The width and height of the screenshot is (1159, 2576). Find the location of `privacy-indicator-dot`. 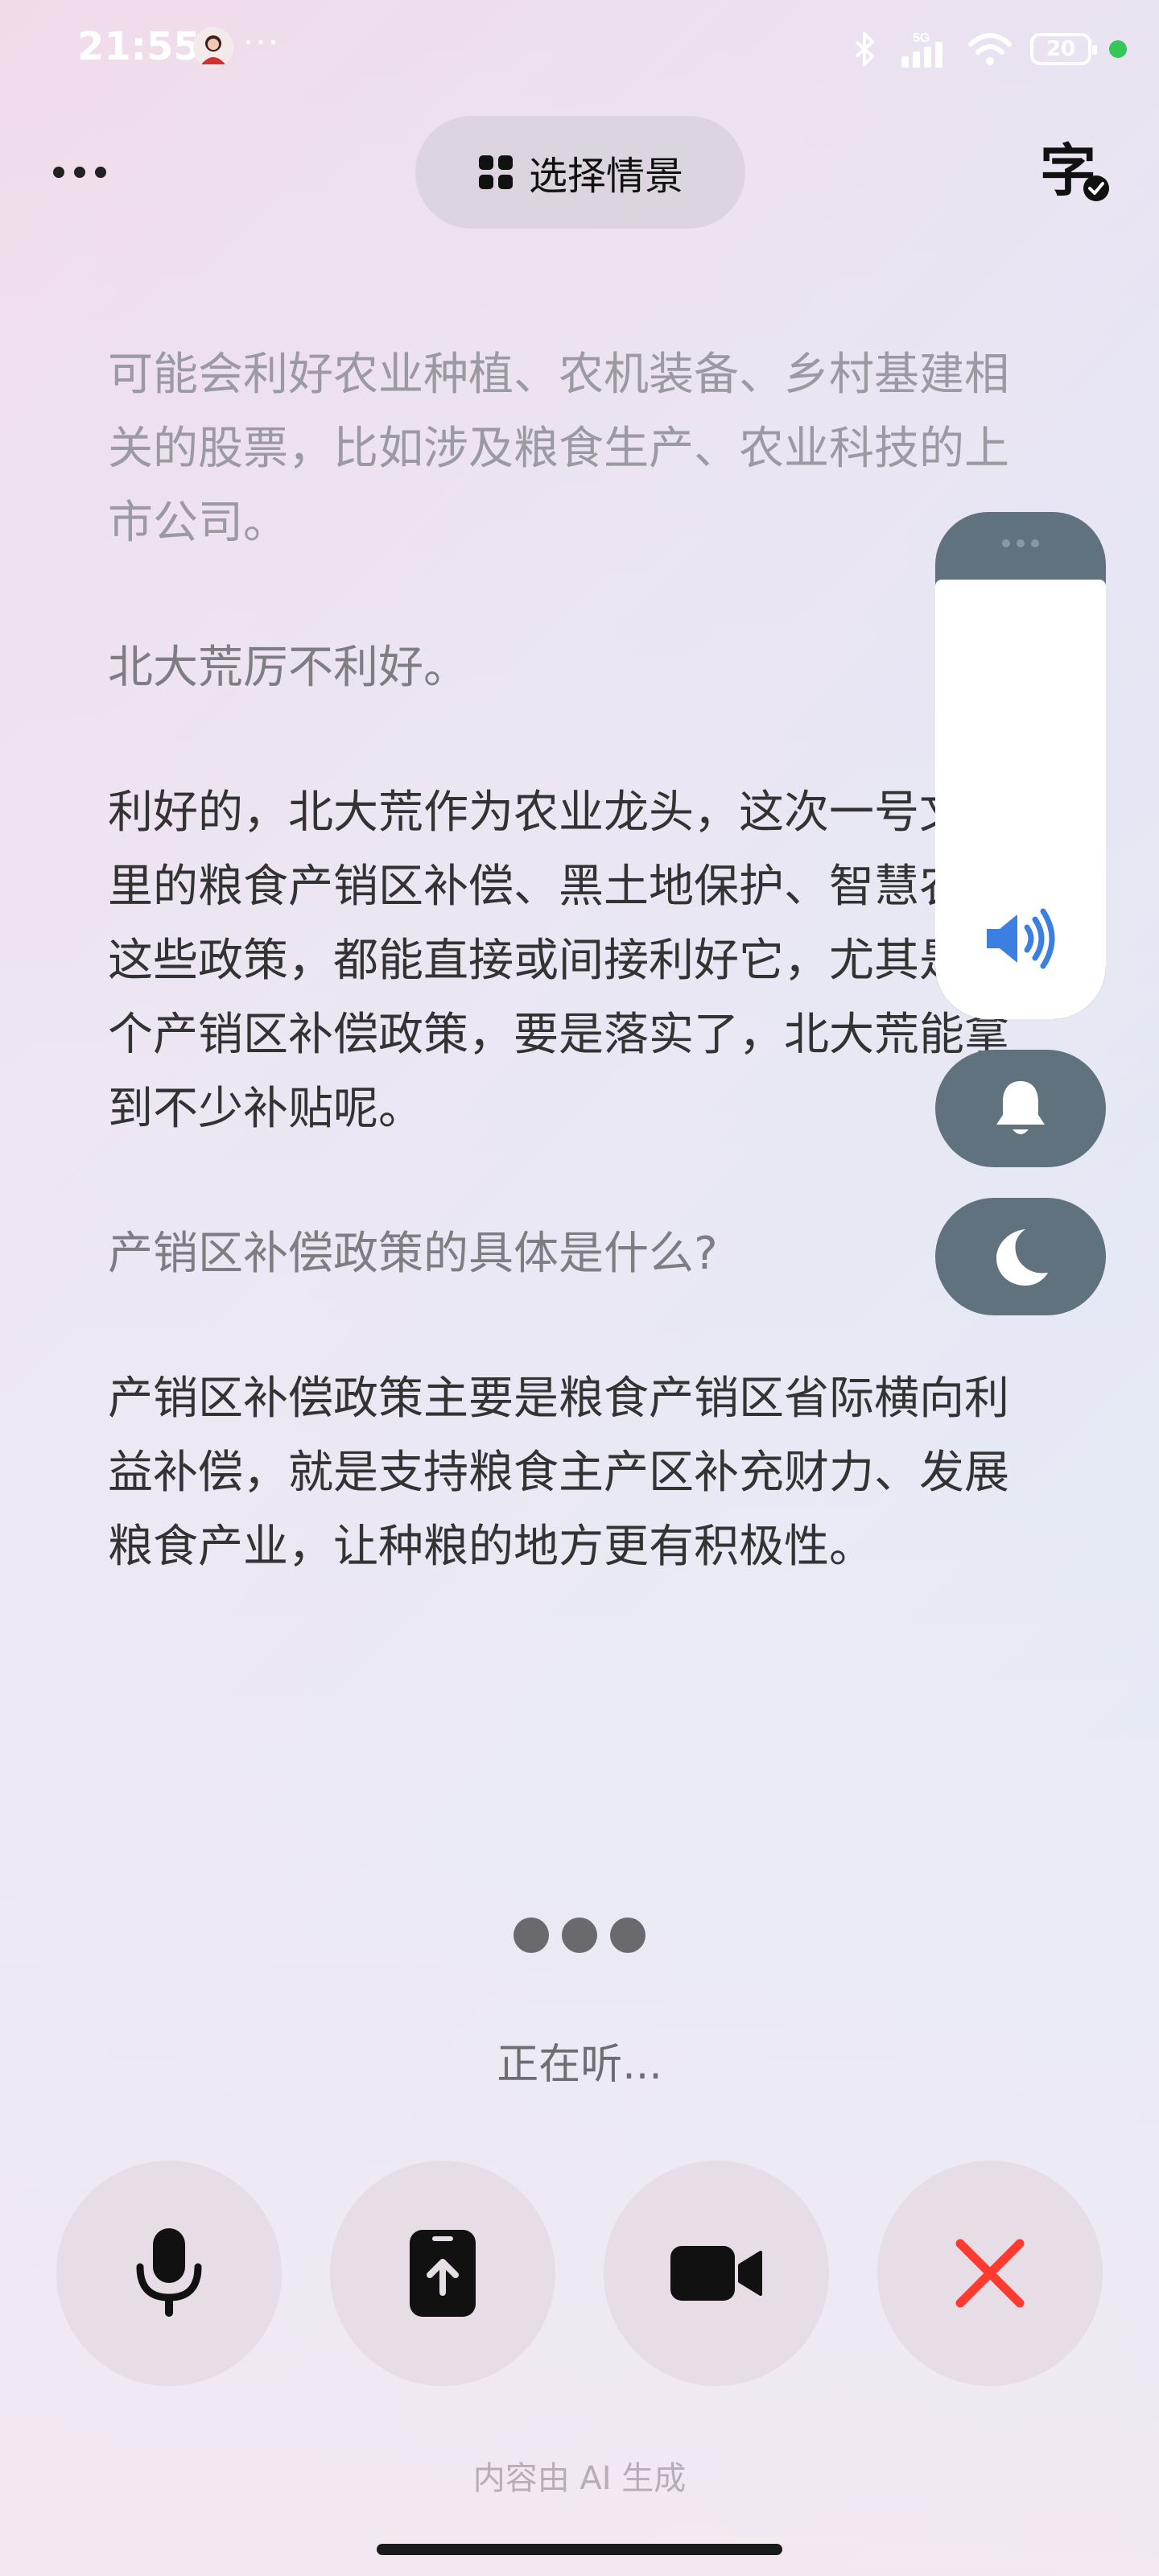

privacy-indicator-dot is located at coordinates (1118, 49).